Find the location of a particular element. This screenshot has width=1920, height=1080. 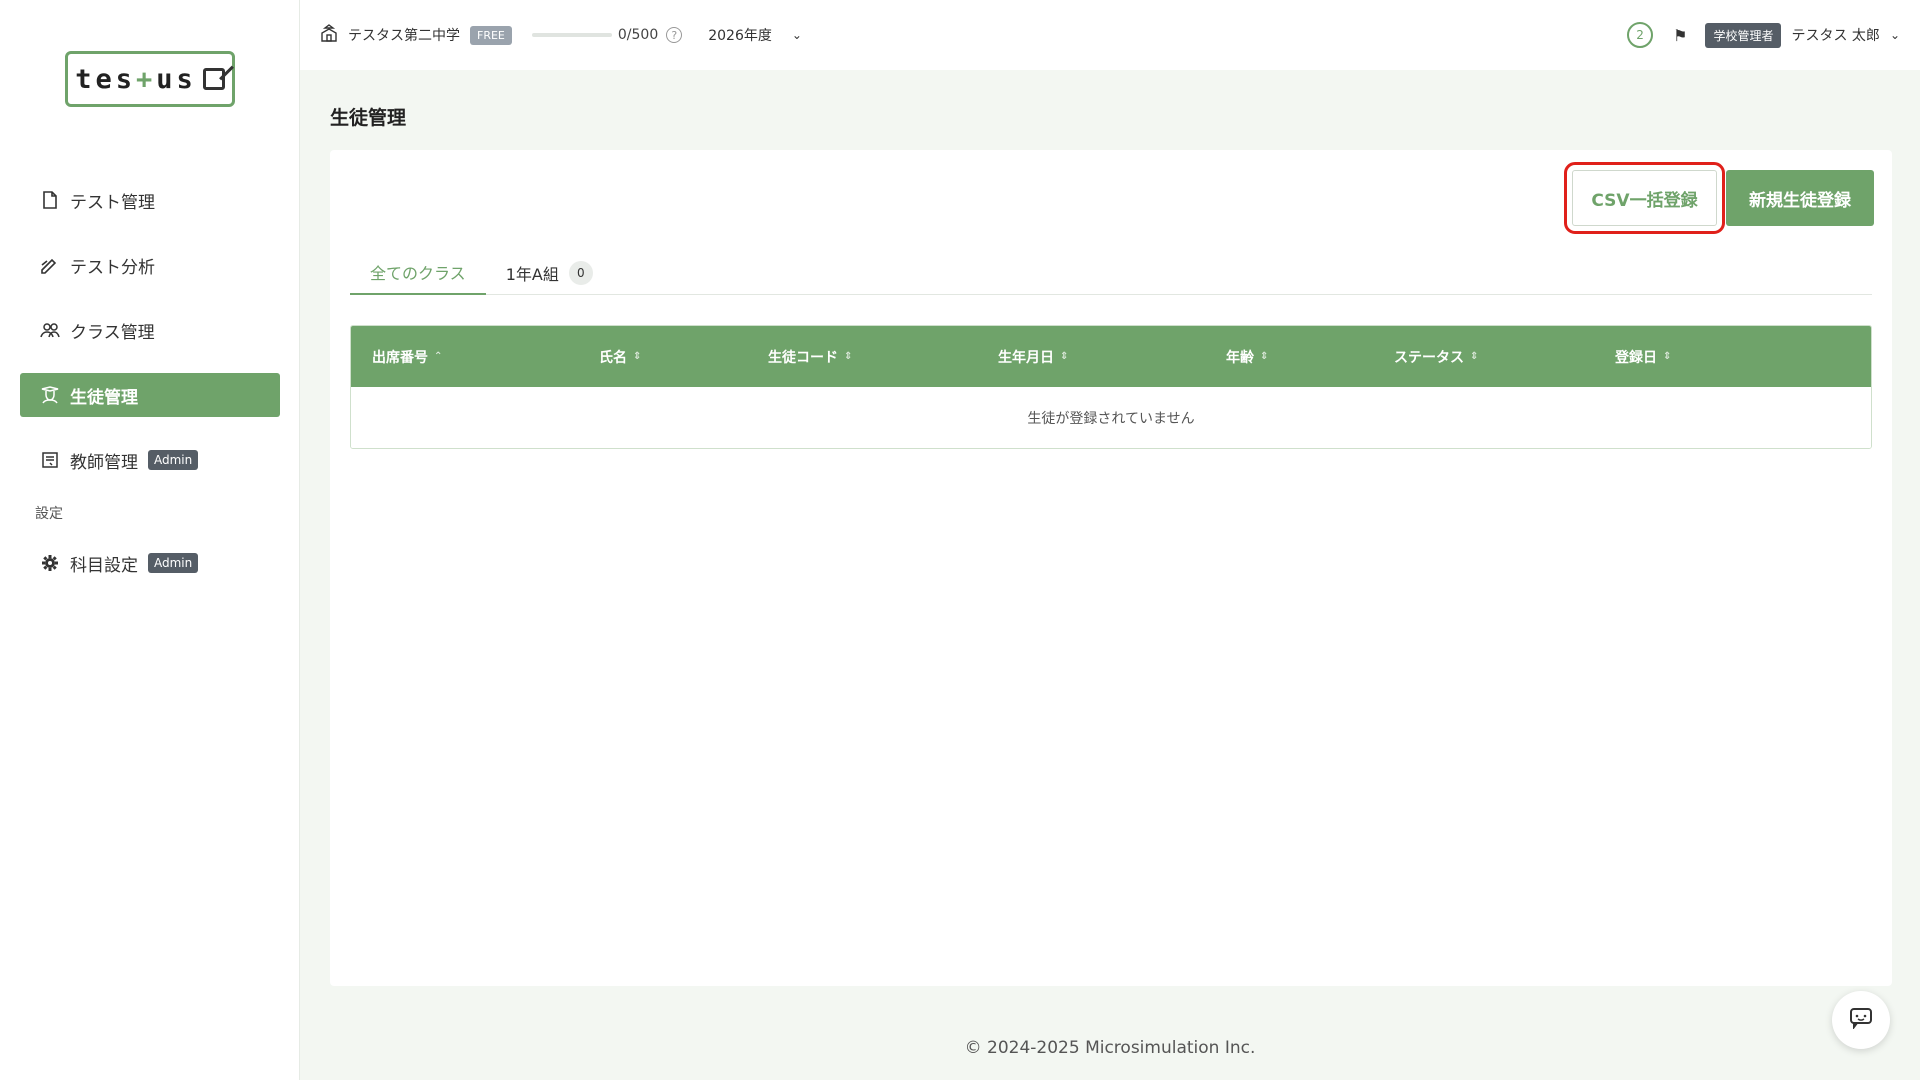

sidebar-item-label: テスト管理 is located at coordinates (112, 202).